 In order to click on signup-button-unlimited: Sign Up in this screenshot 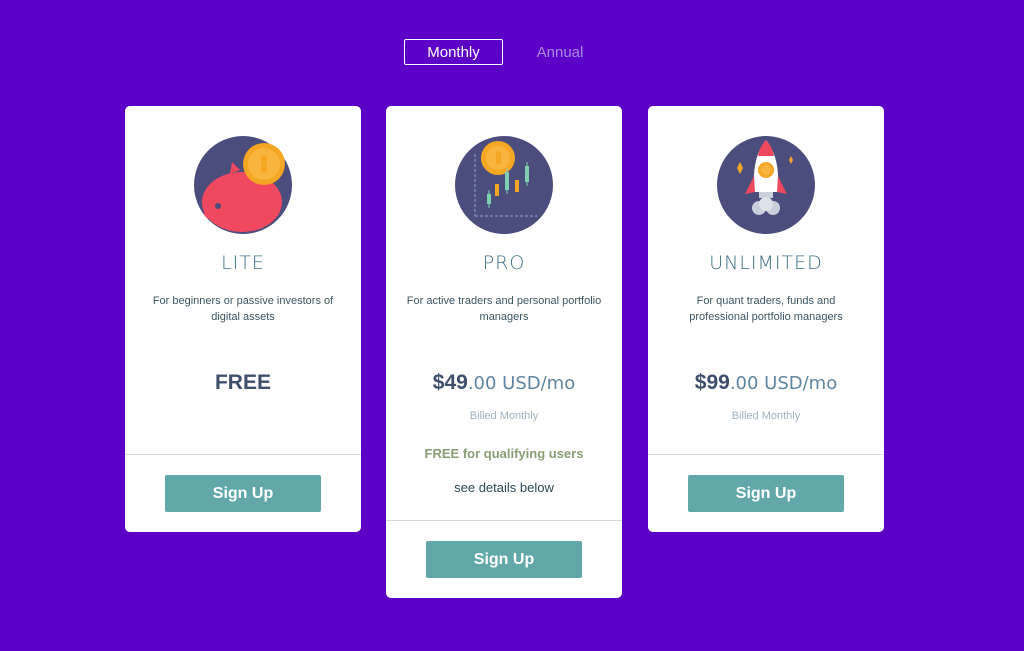, I will do `click(766, 493)`.